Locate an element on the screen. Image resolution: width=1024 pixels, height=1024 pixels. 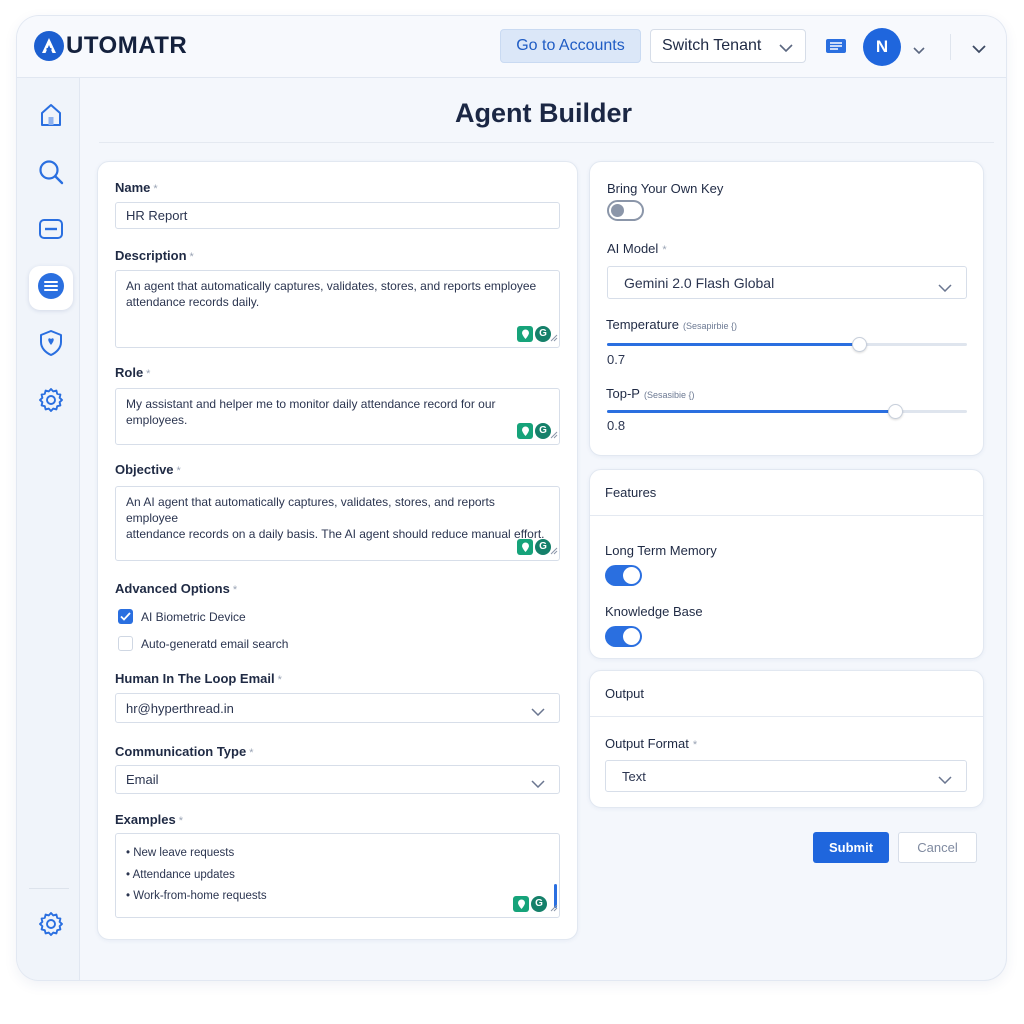
sidebar-item-bottom-settings is located at coordinates (51, 926).